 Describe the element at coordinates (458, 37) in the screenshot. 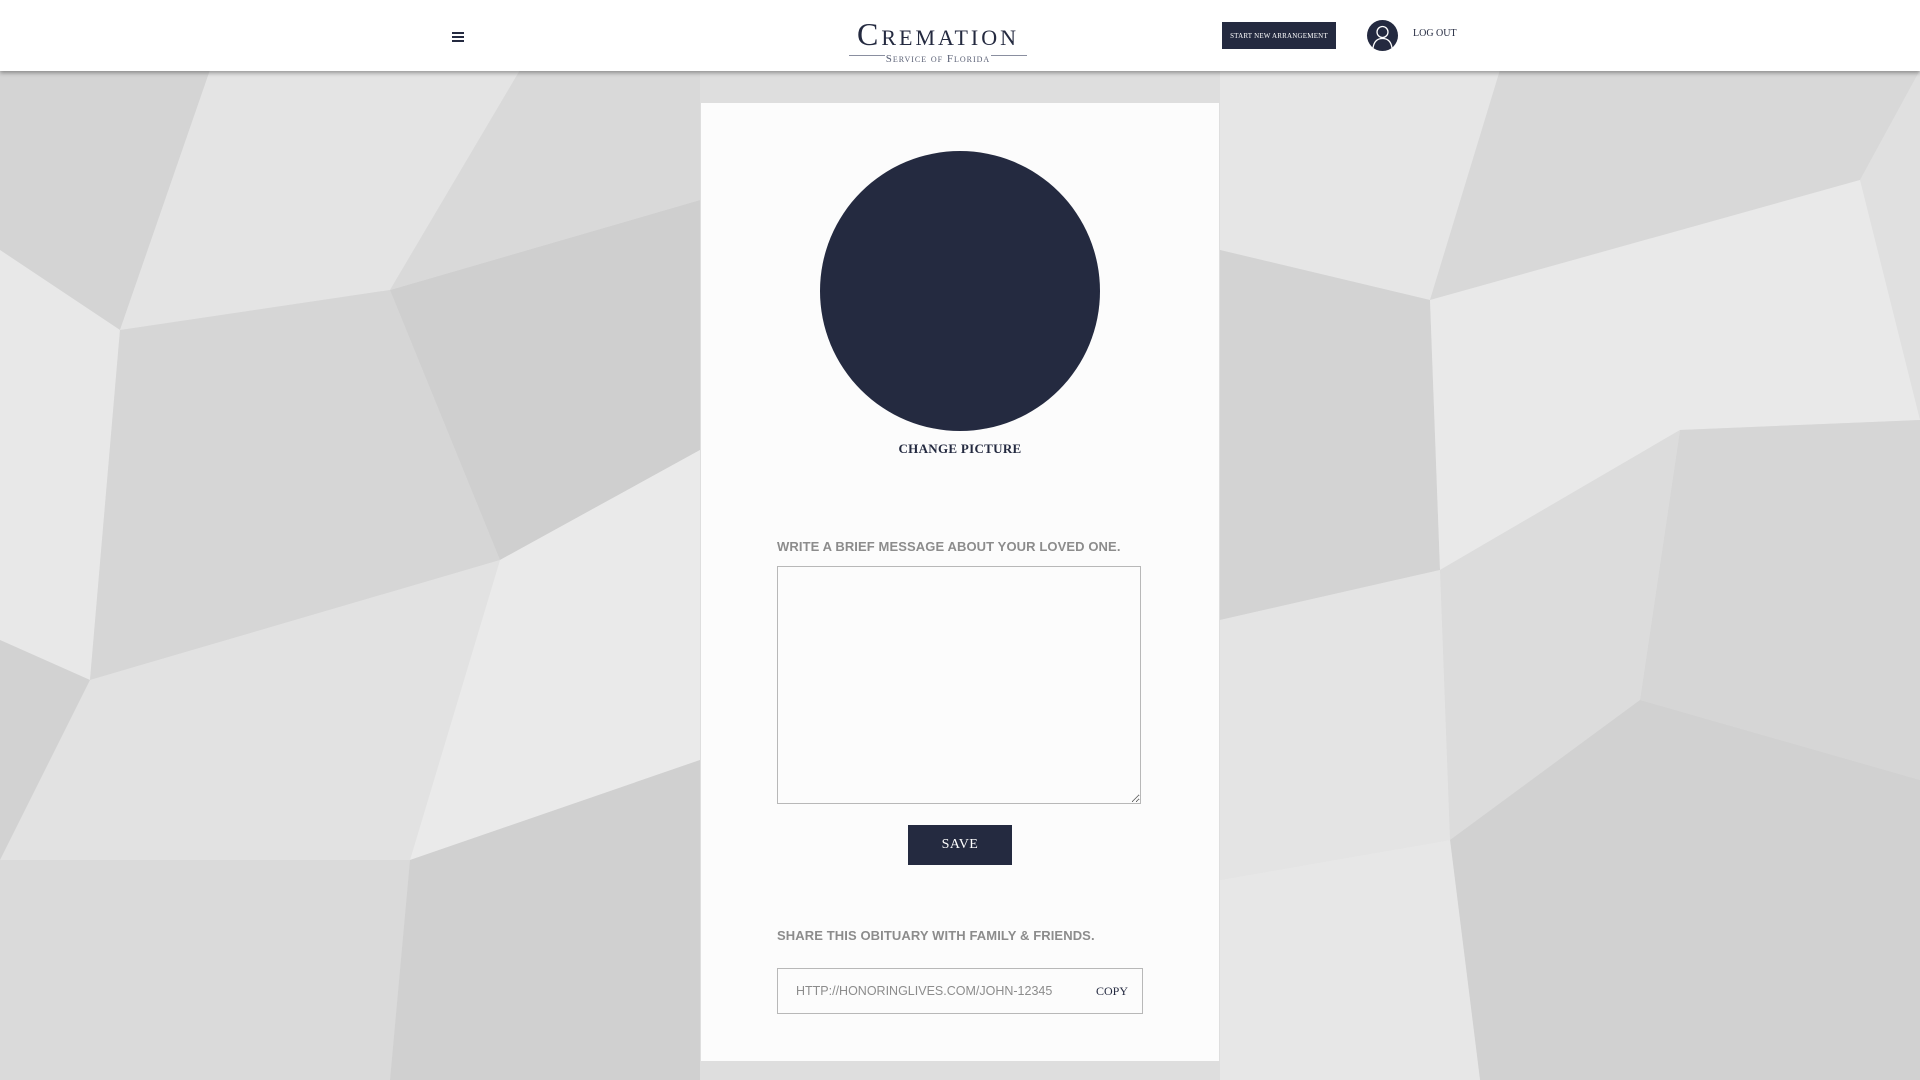

I see `hamburger-menu-icon` at that location.